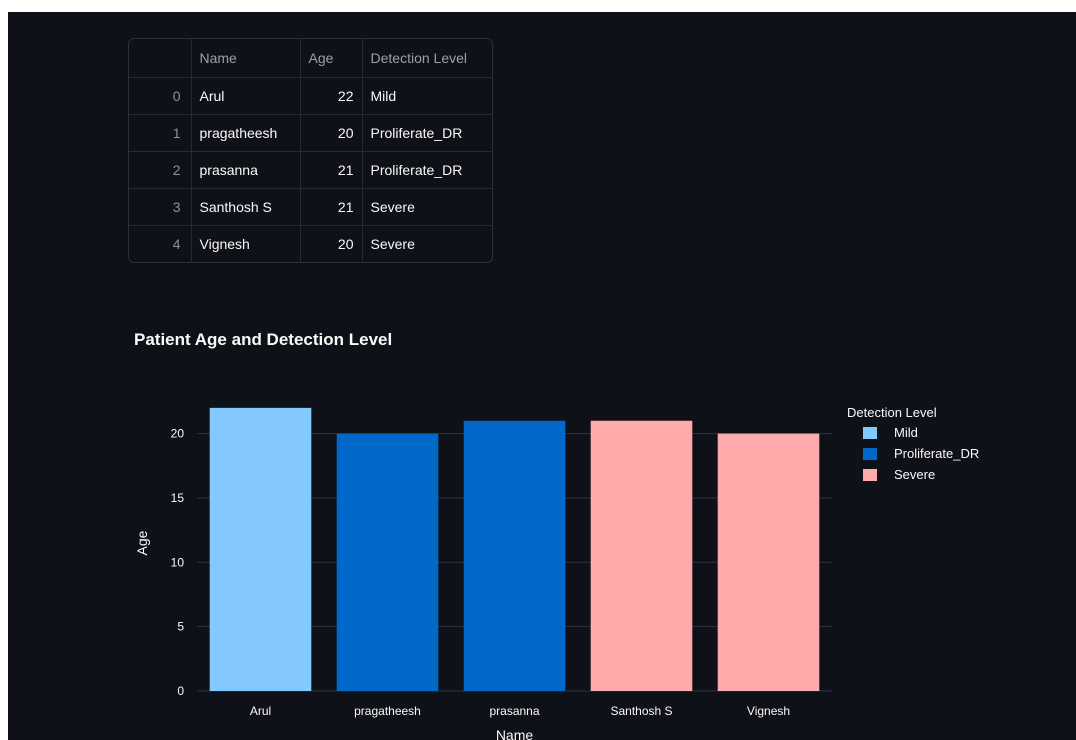 This screenshot has width=1076, height=740. I want to click on legend-item-label: Severe, so click(914, 474).